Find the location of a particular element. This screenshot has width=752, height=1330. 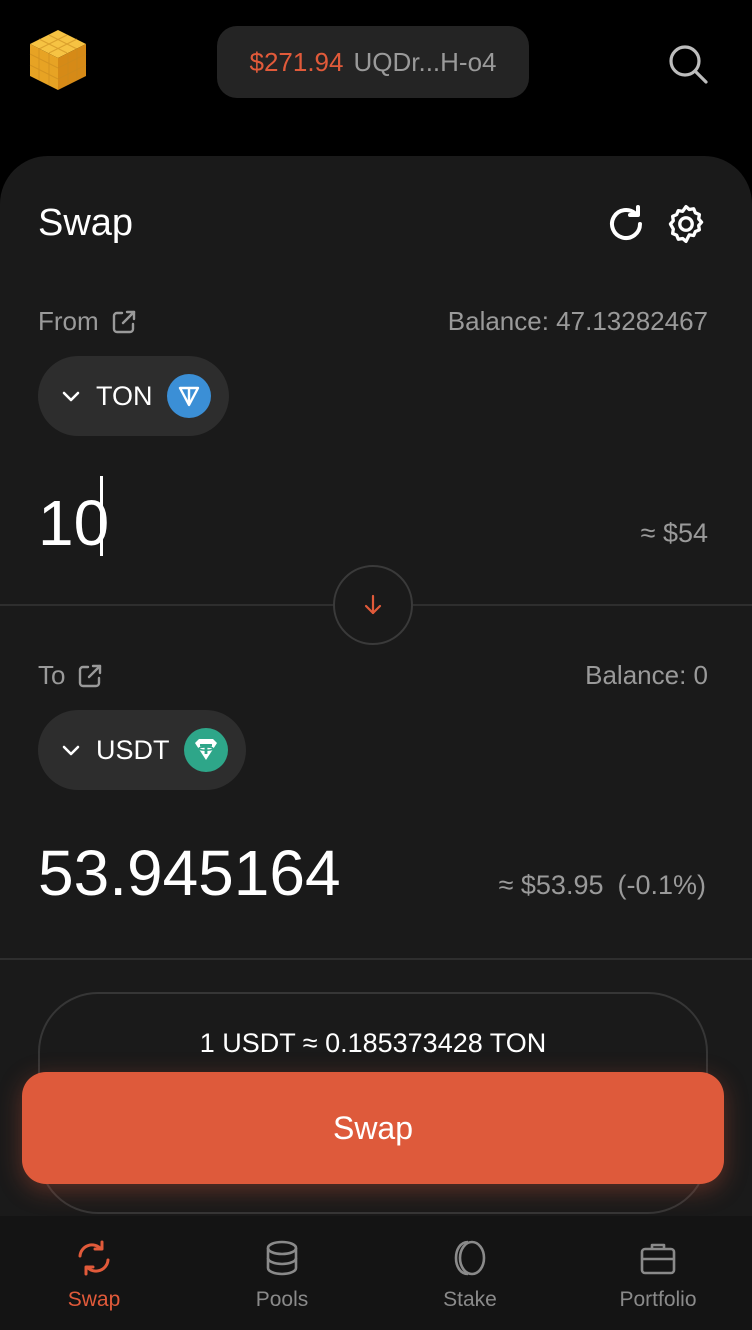

nav-item-swap: Swap is located at coordinates (94, 1273).